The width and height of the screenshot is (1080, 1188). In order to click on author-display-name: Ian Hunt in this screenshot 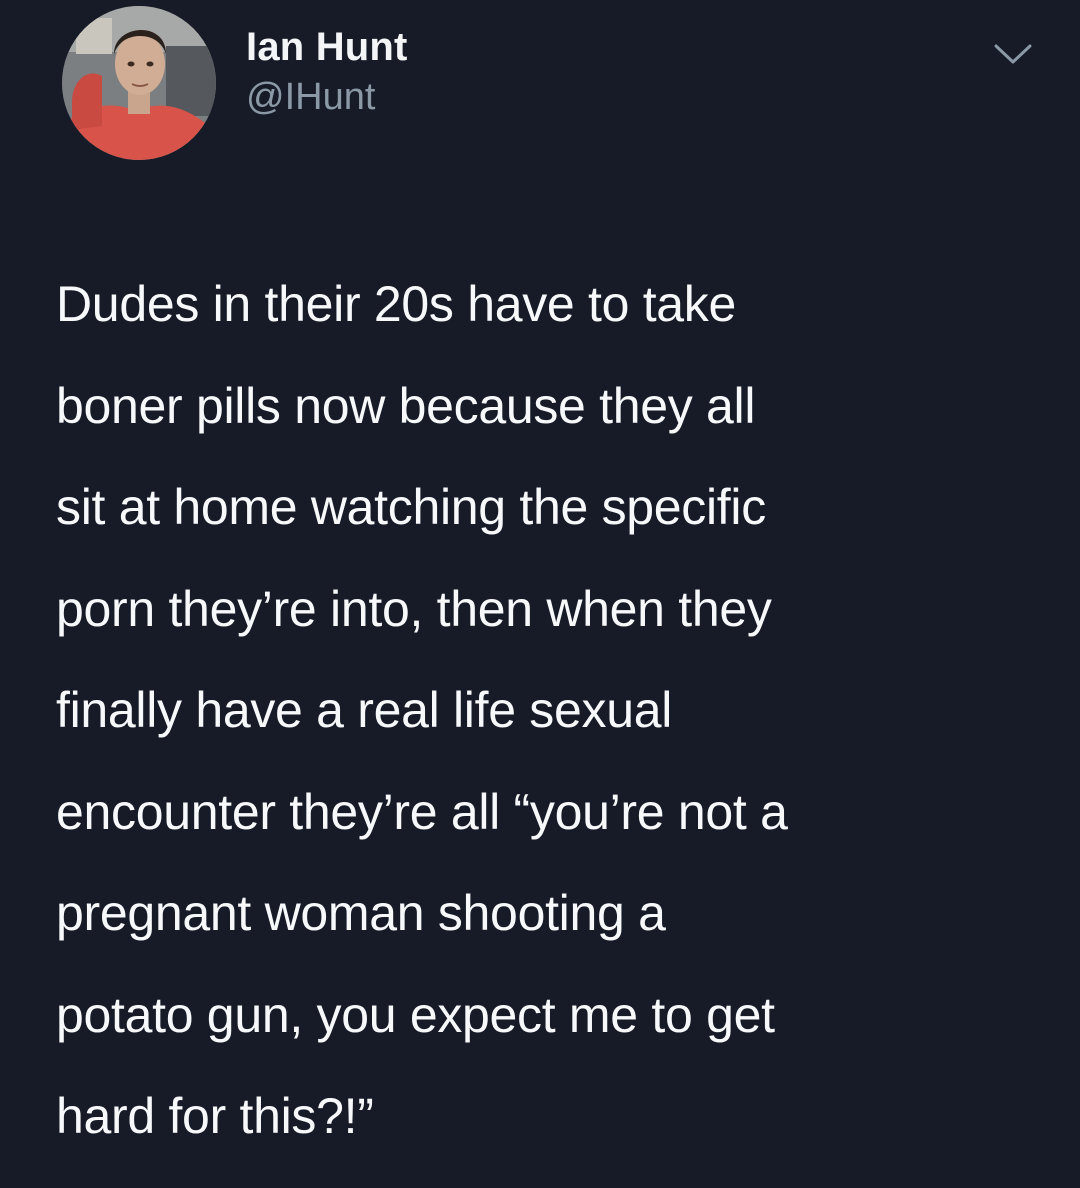, I will do `click(327, 47)`.